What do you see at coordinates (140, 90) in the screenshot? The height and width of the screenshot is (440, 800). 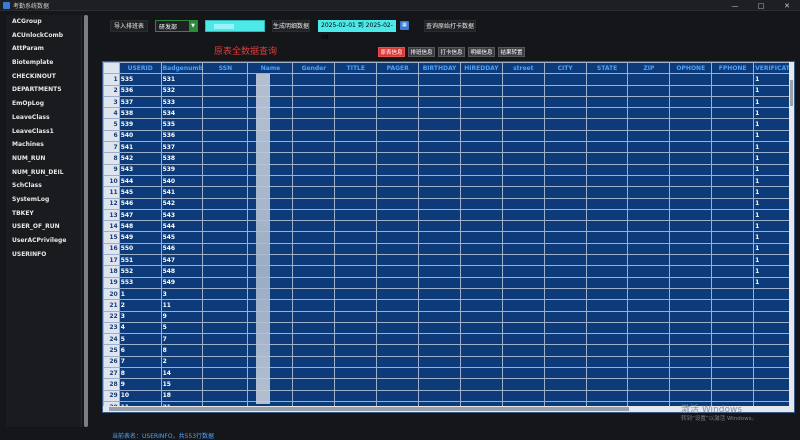 I see `cell-userid: 536` at bounding box center [140, 90].